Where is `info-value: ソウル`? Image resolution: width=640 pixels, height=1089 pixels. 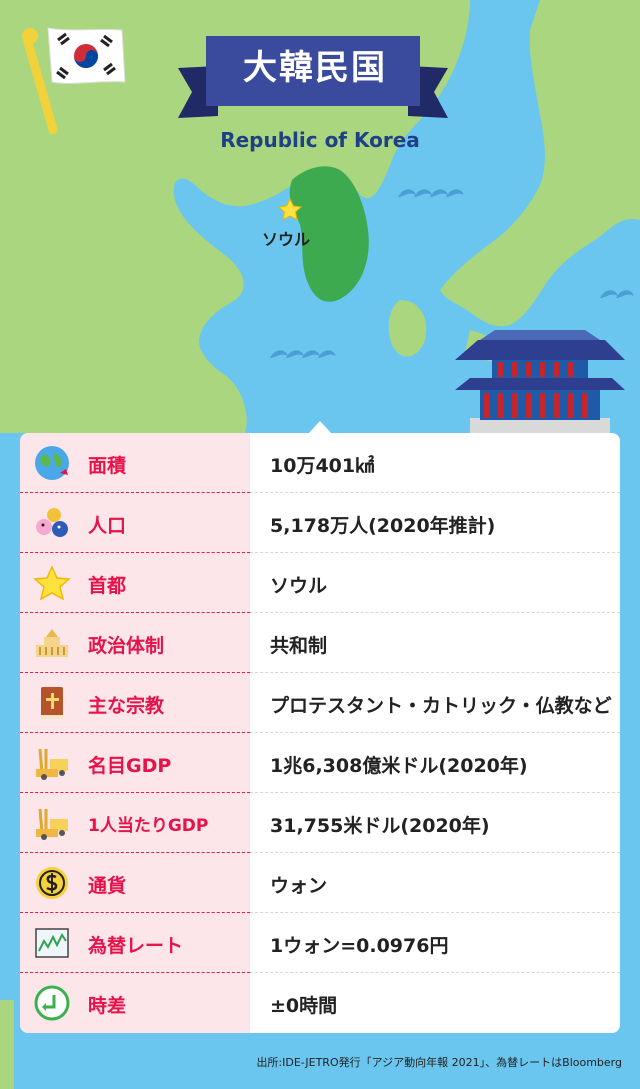 info-value: ソウル is located at coordinates (299, 586).